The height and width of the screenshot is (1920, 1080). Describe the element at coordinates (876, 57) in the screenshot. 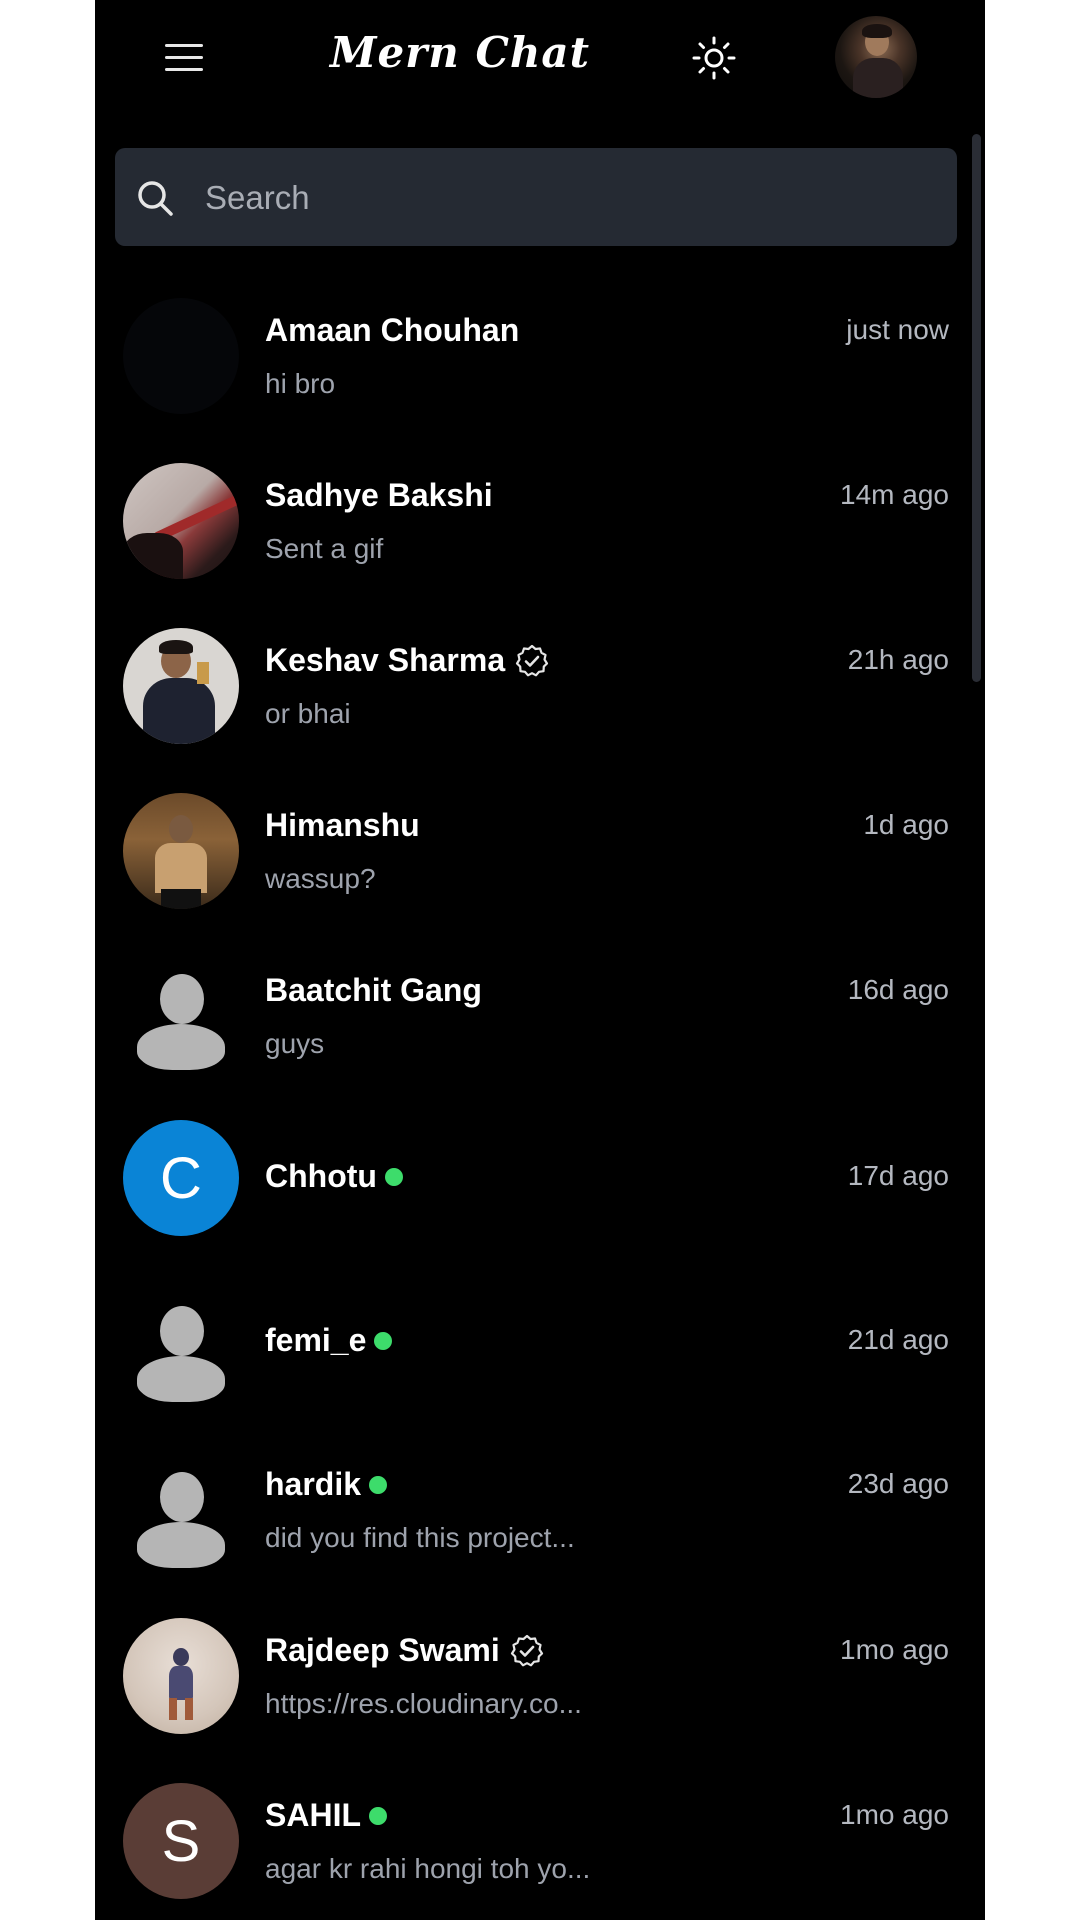

I see `user-avatar` at that location.